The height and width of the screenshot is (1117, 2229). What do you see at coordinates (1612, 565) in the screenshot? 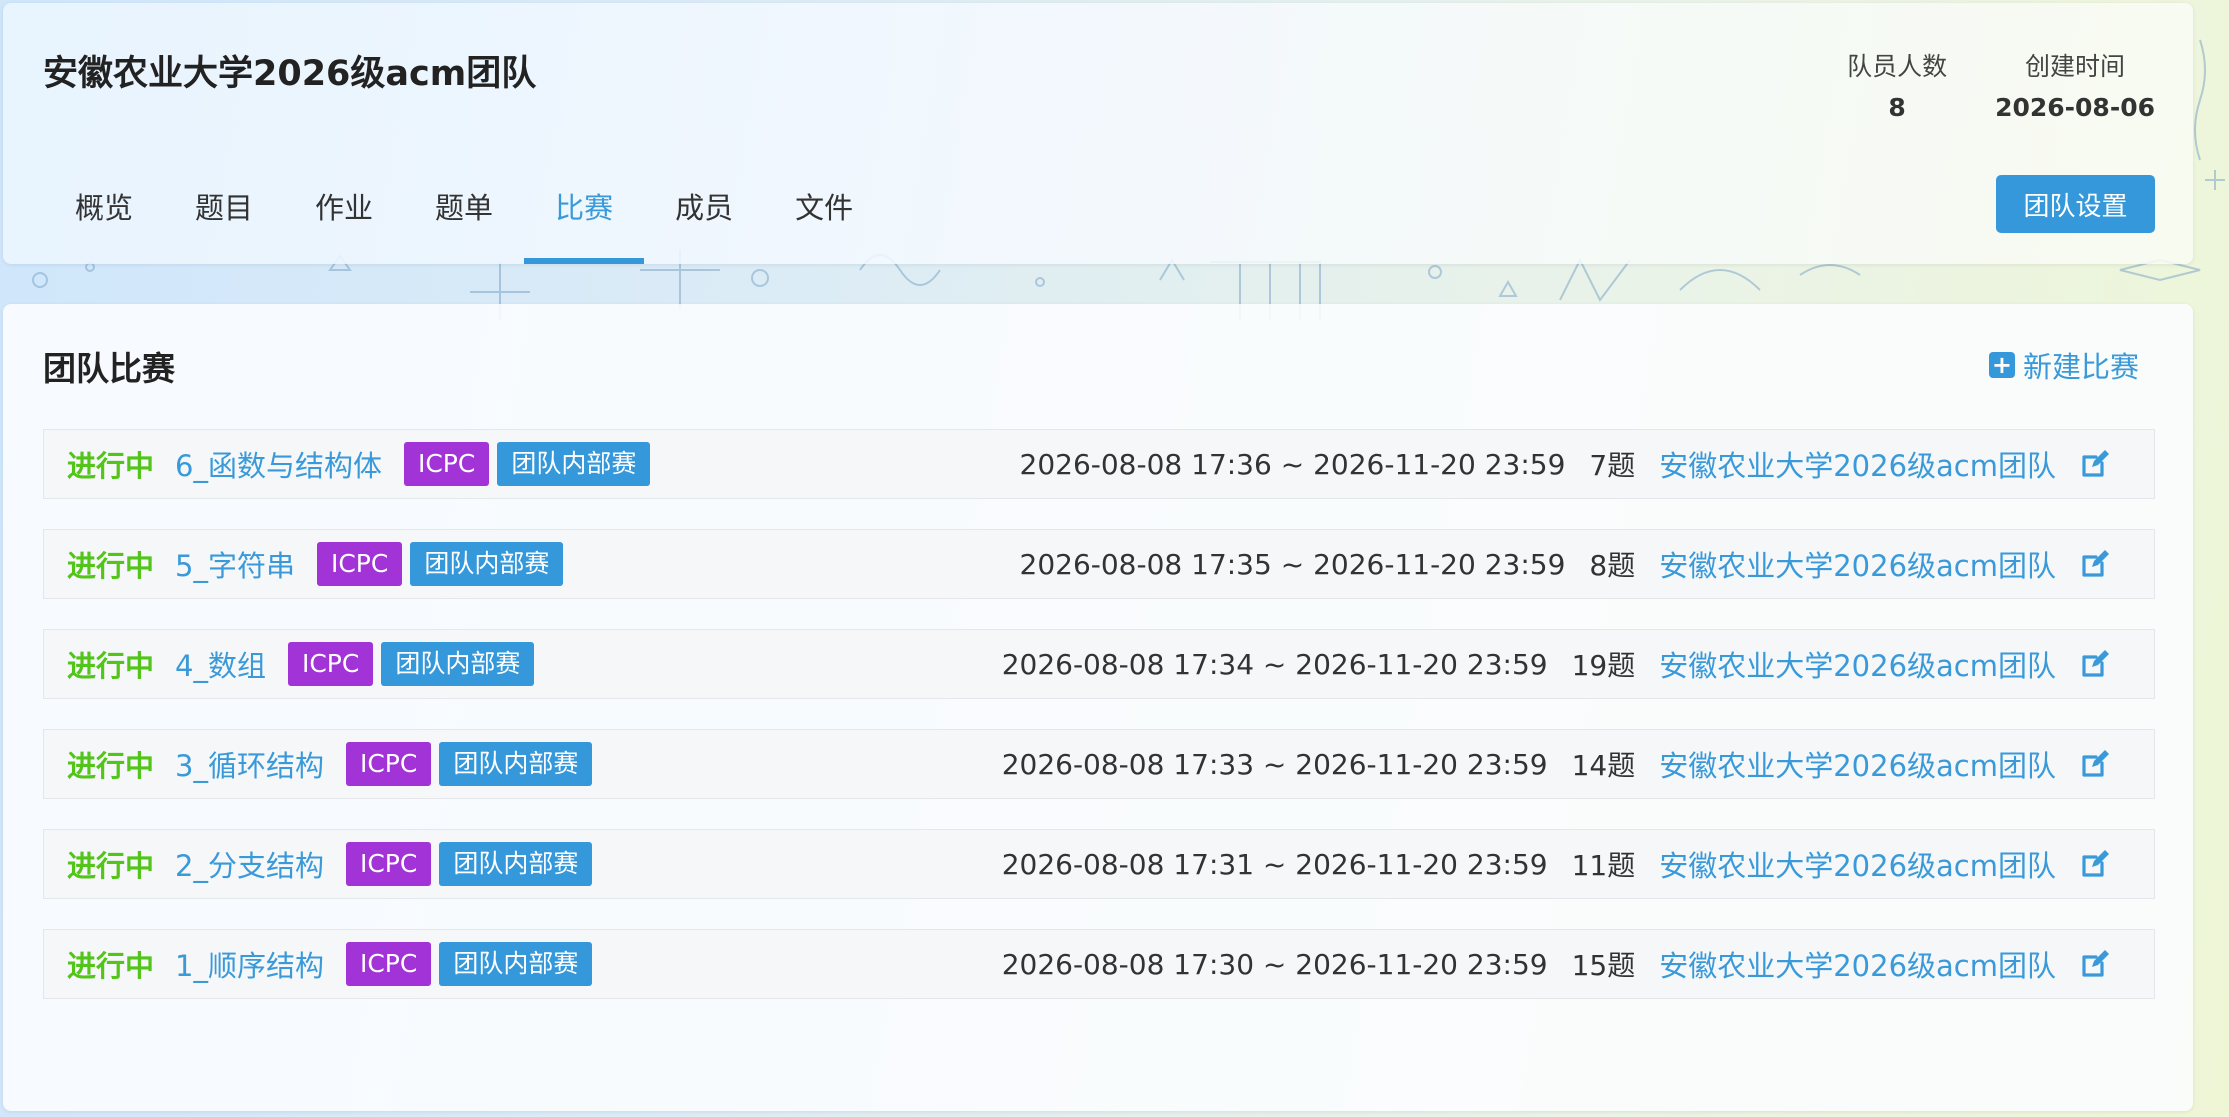
I see `problem-count: 8题` at bounding box center [1612, 565].